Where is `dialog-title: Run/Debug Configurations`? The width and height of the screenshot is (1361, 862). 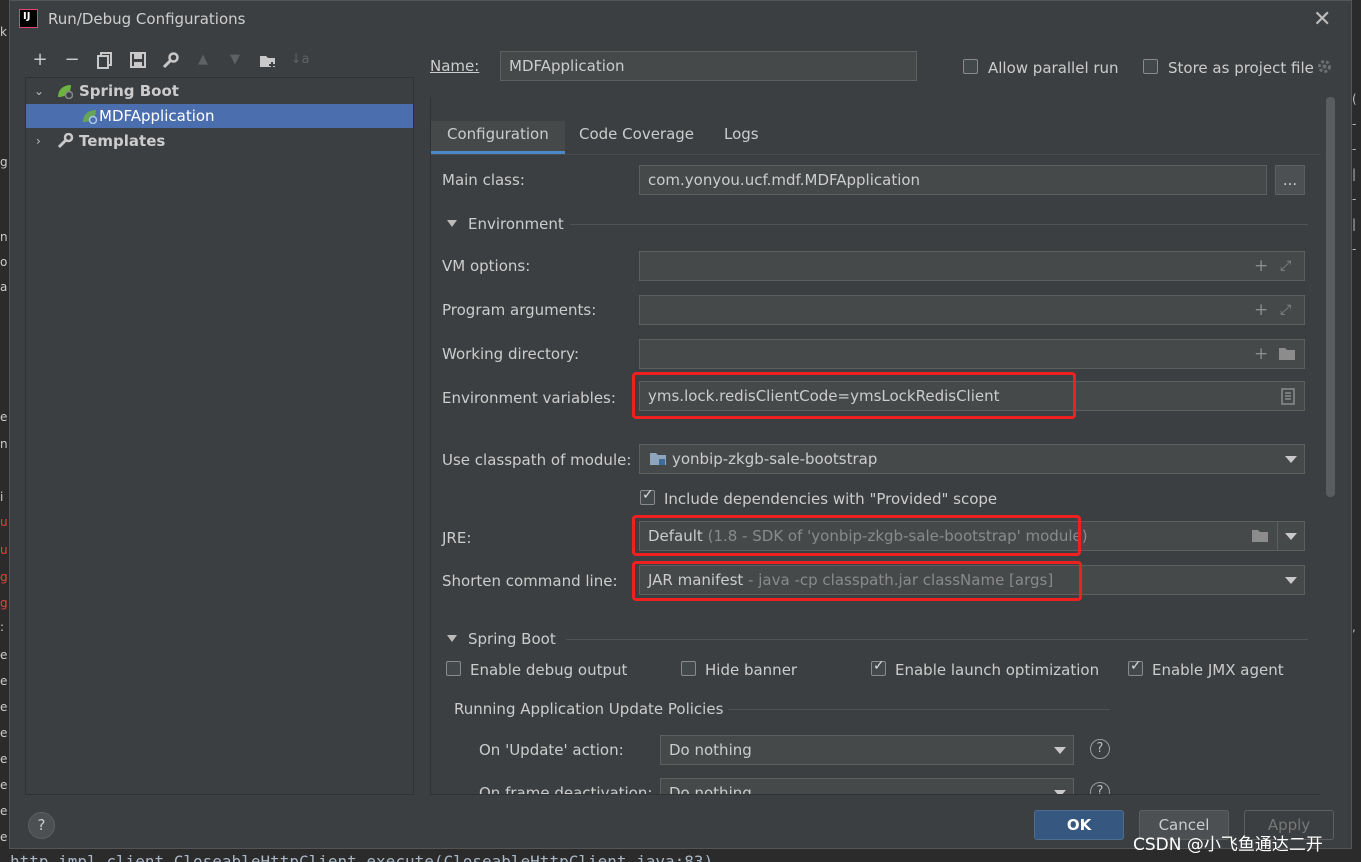 dialog-title: Run/Debug Configurations is located at coordinates (147, 19).